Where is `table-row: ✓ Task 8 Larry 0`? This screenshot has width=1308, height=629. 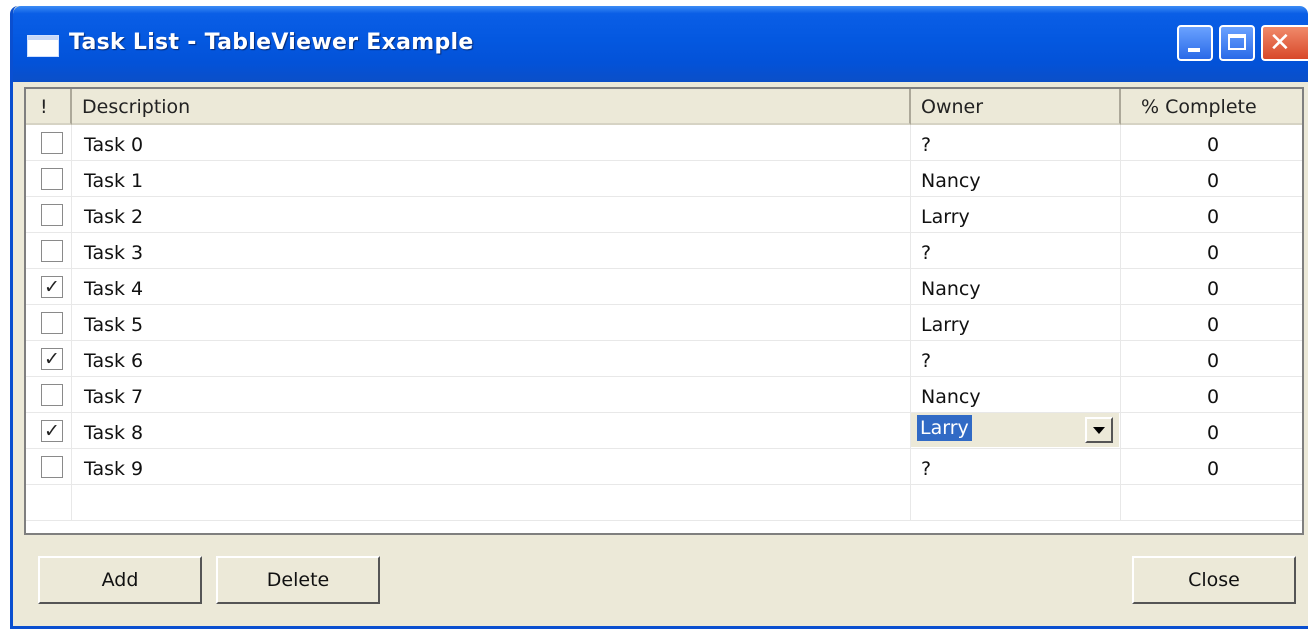
table-row: ✓ Task 8 Larry 0 is located at coordinates (664, 431).